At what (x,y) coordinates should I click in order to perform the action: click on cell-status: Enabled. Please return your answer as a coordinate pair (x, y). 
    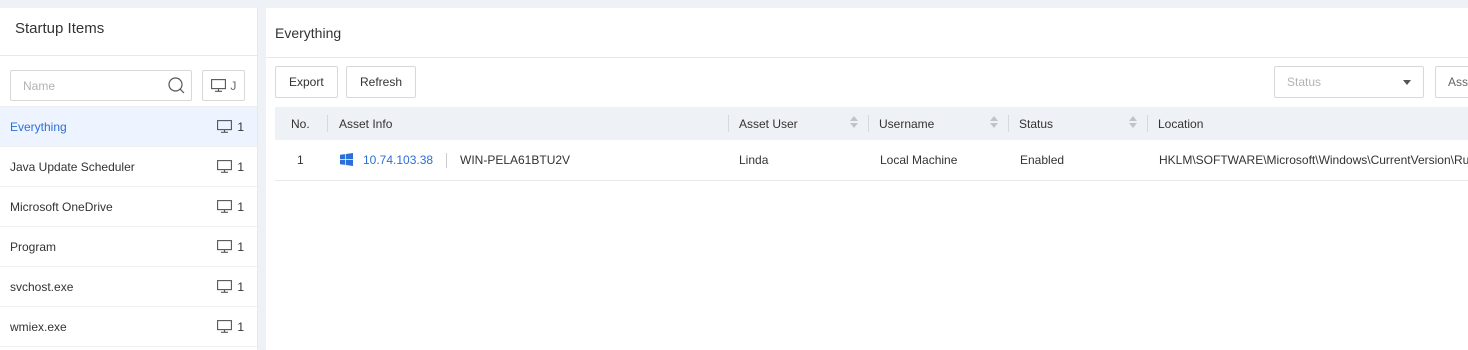
    Looking at the image, I should click on (1042, 160).